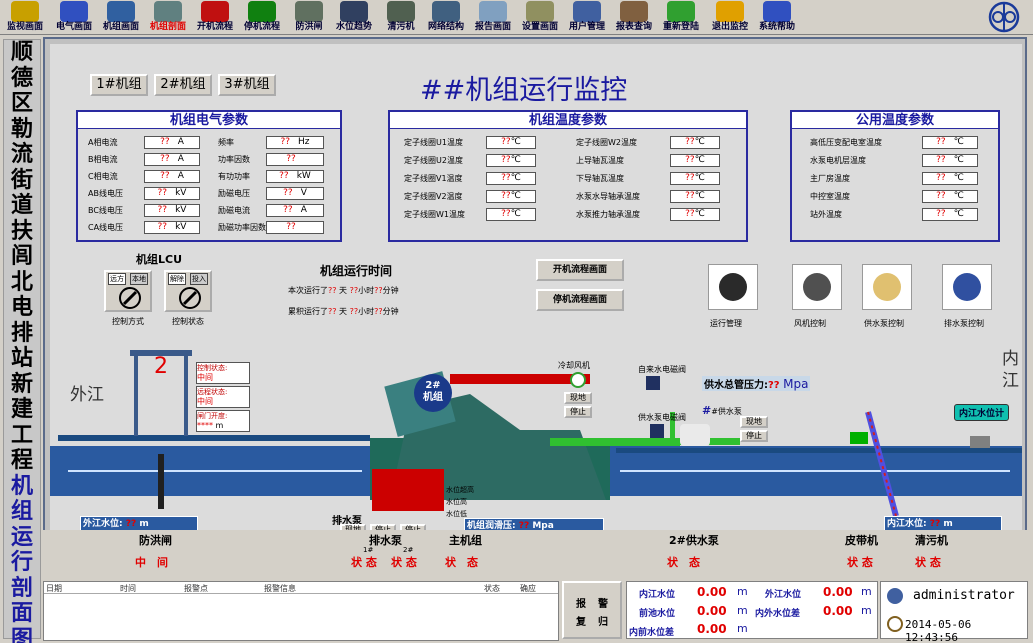 Image resolution: width=1033 pixels, height=643 pixels. I want to click on supply-valve-label: 供水泵电磁阀, so click(662, 417).